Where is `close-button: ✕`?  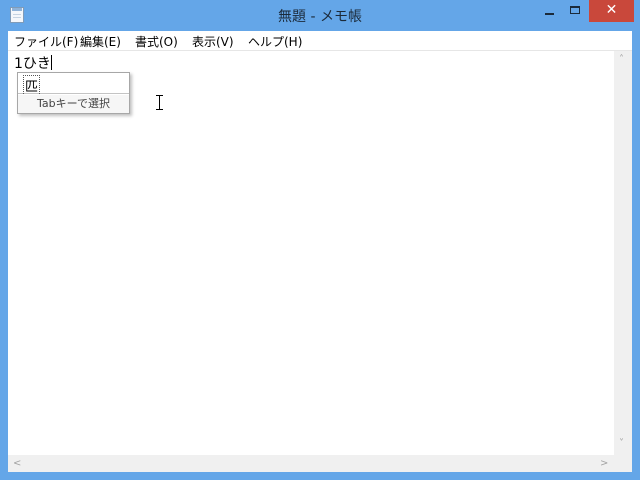
close-button: ✕ is located at coordinates (611, 11).